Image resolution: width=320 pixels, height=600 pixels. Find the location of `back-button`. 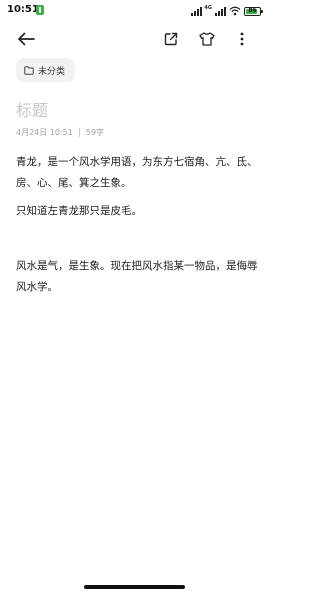

back-button is located at coordinates (26, 39).